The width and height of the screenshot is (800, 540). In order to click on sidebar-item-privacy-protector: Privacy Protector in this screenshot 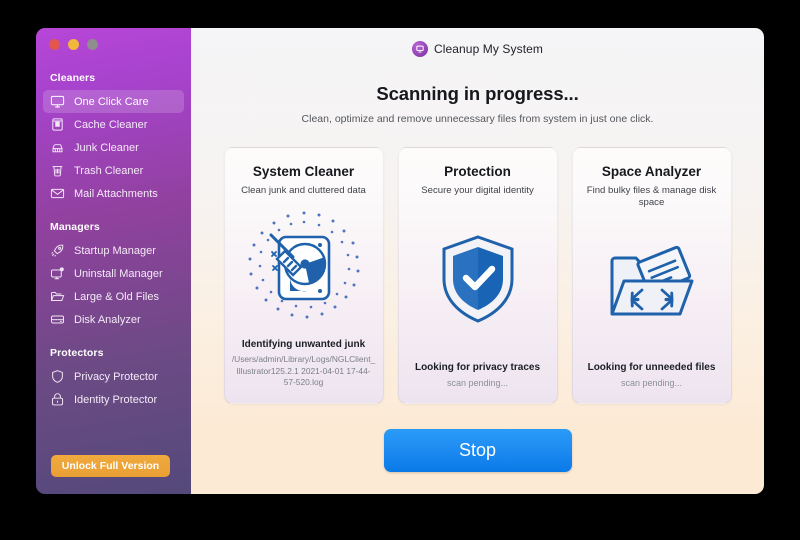, I will do `click(113, 376)`.